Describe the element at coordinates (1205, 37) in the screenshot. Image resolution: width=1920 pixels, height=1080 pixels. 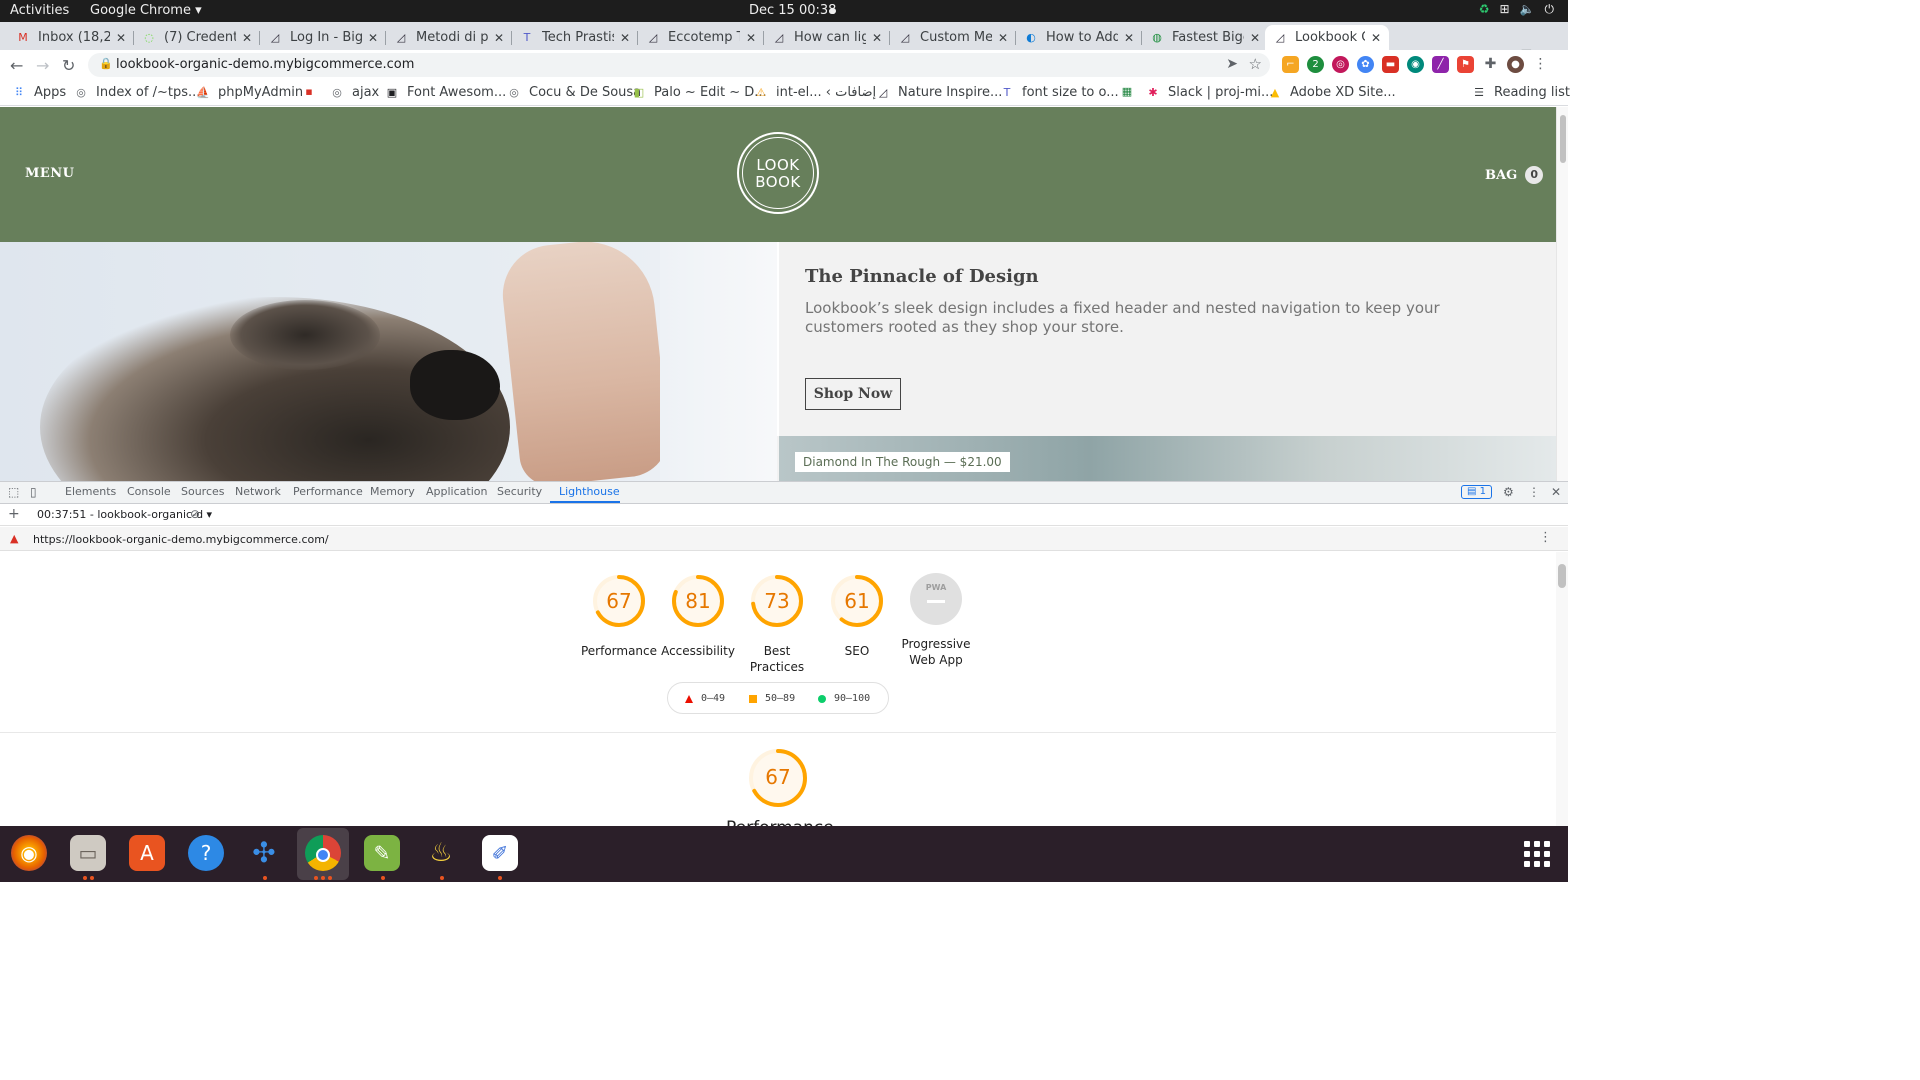
I see `tab-9: ◍ Fastest Bigcc ✕` at that location.